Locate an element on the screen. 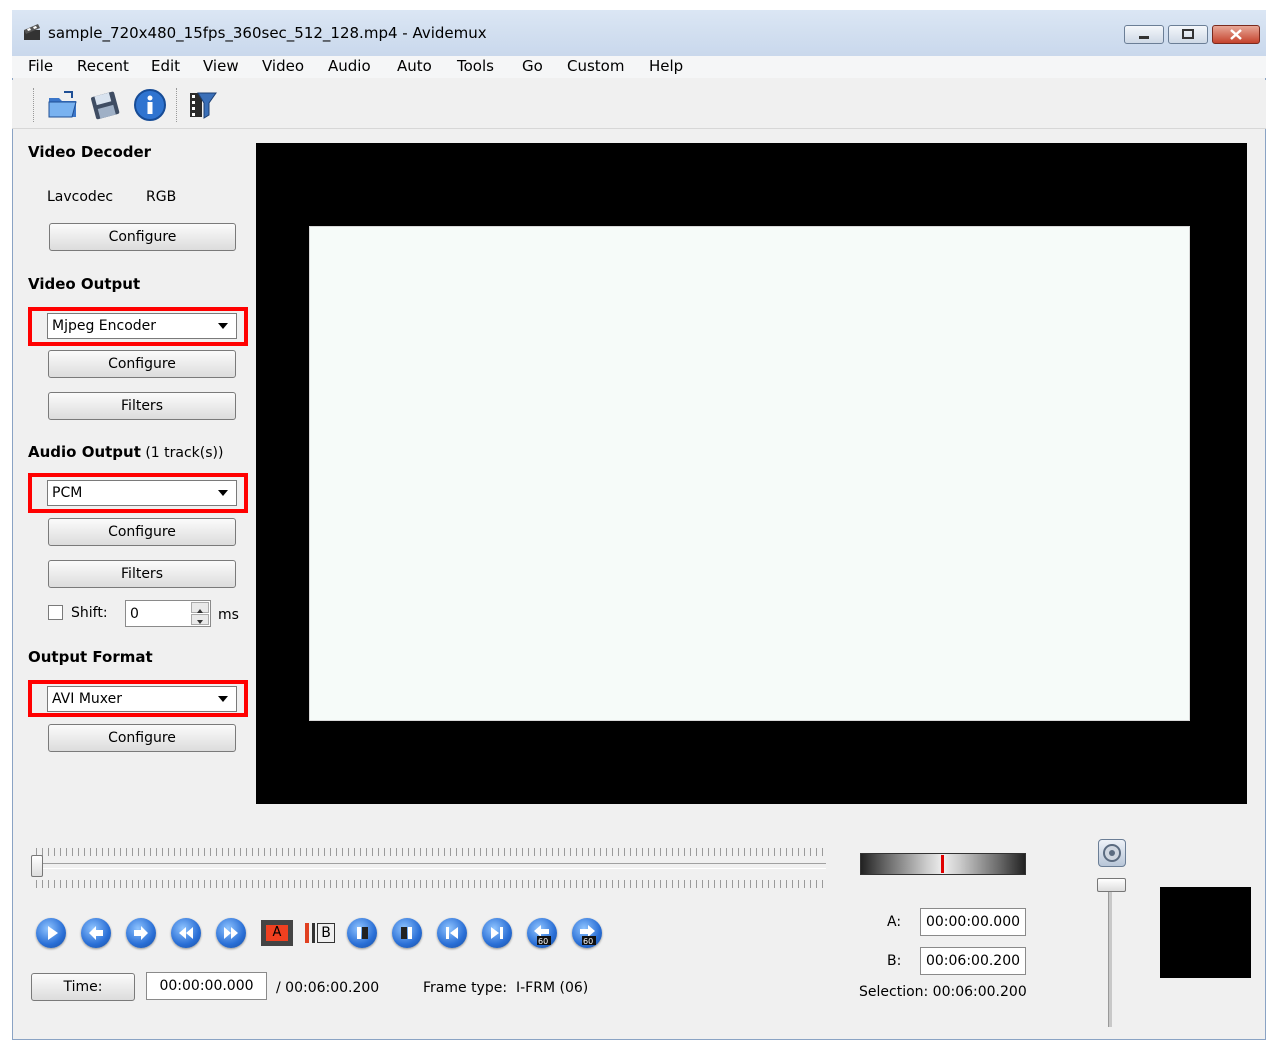  video-encoder-select: Mjpeg Encoder is located at coordinates (142, 326).